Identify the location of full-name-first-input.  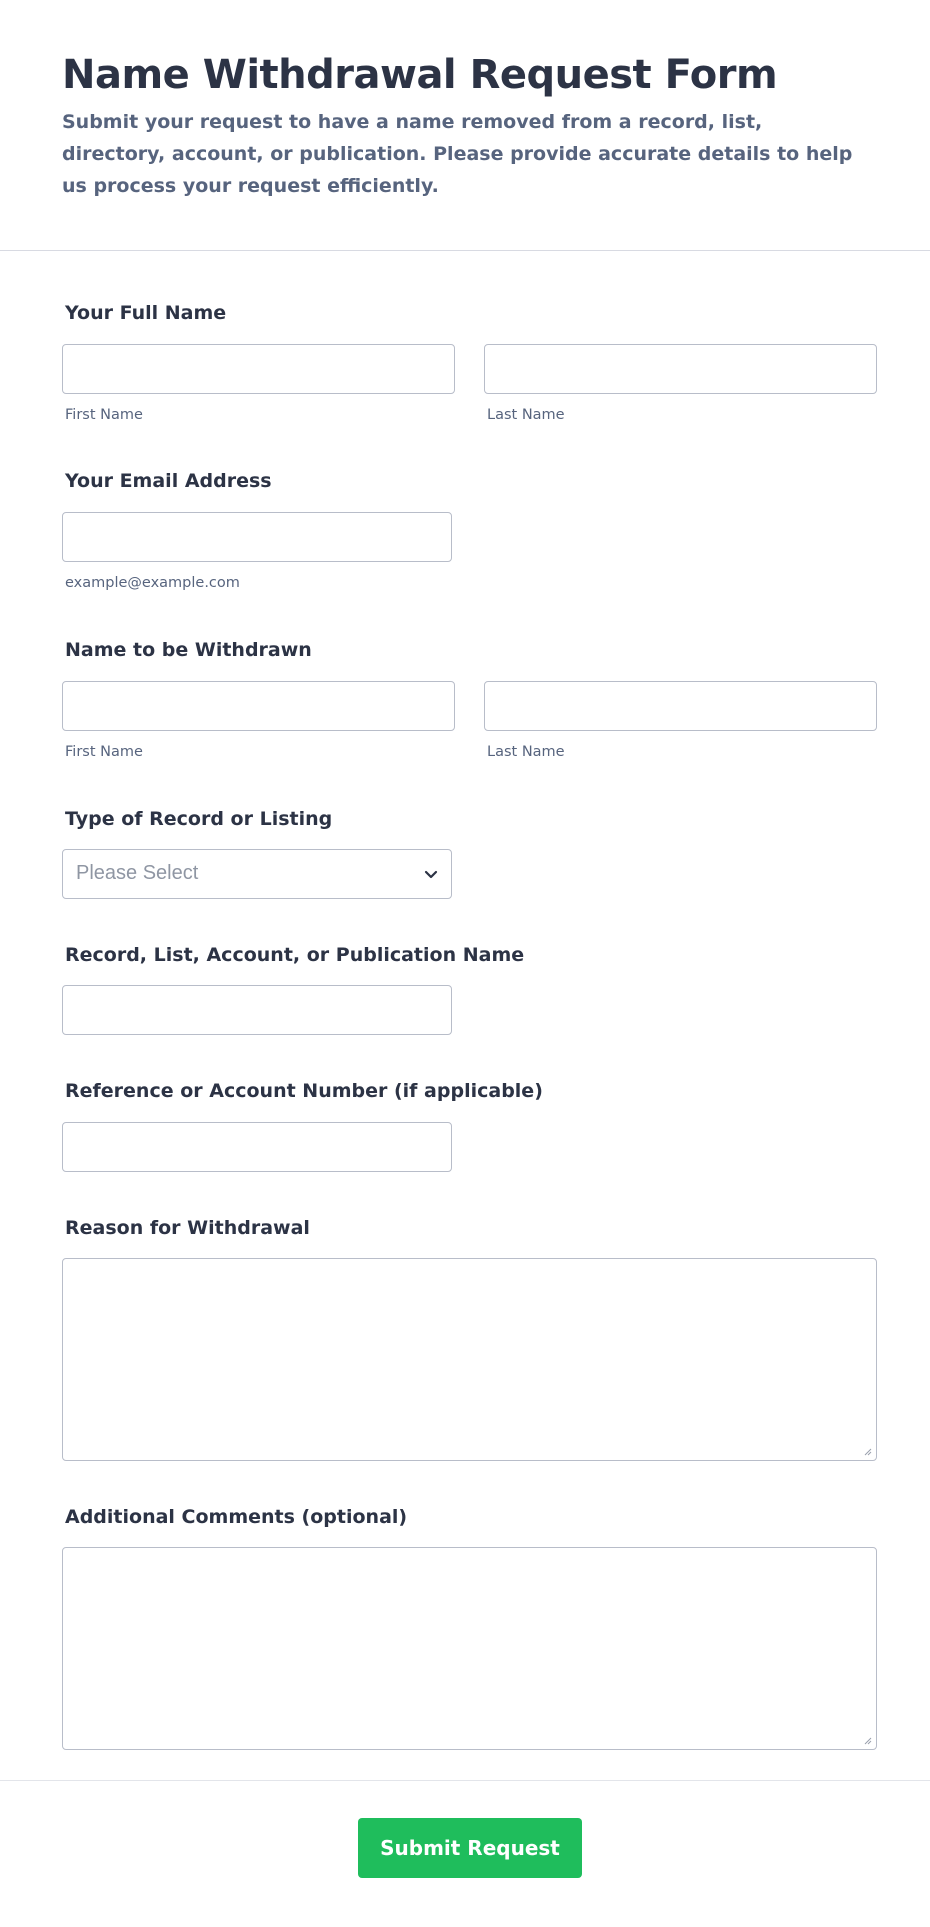
(258, 369).